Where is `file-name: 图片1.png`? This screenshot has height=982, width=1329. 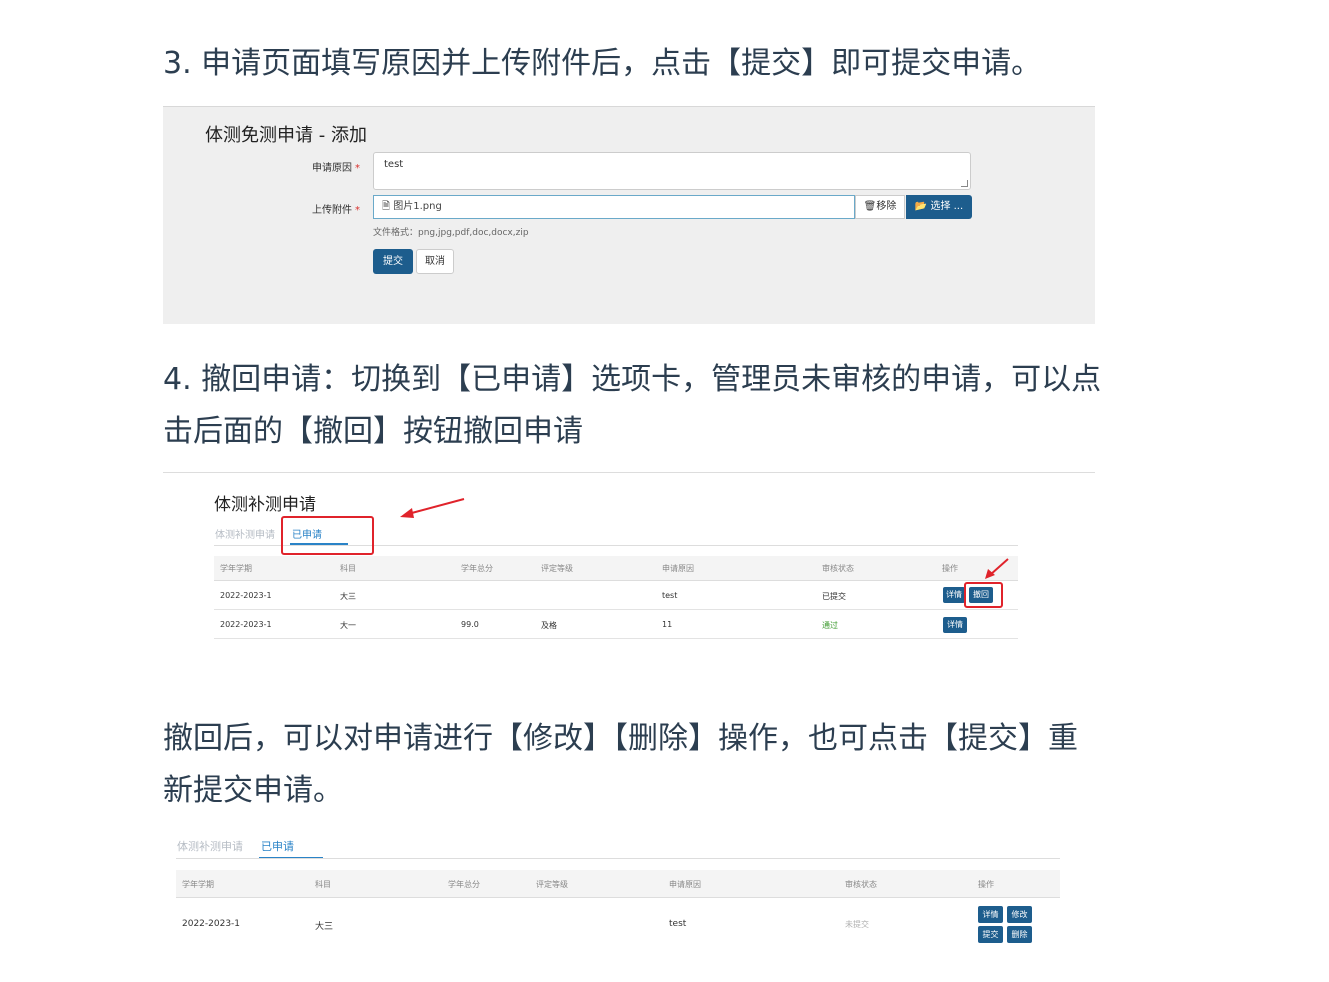
file-name: 图片1.png is located at coordinates (417, 206).